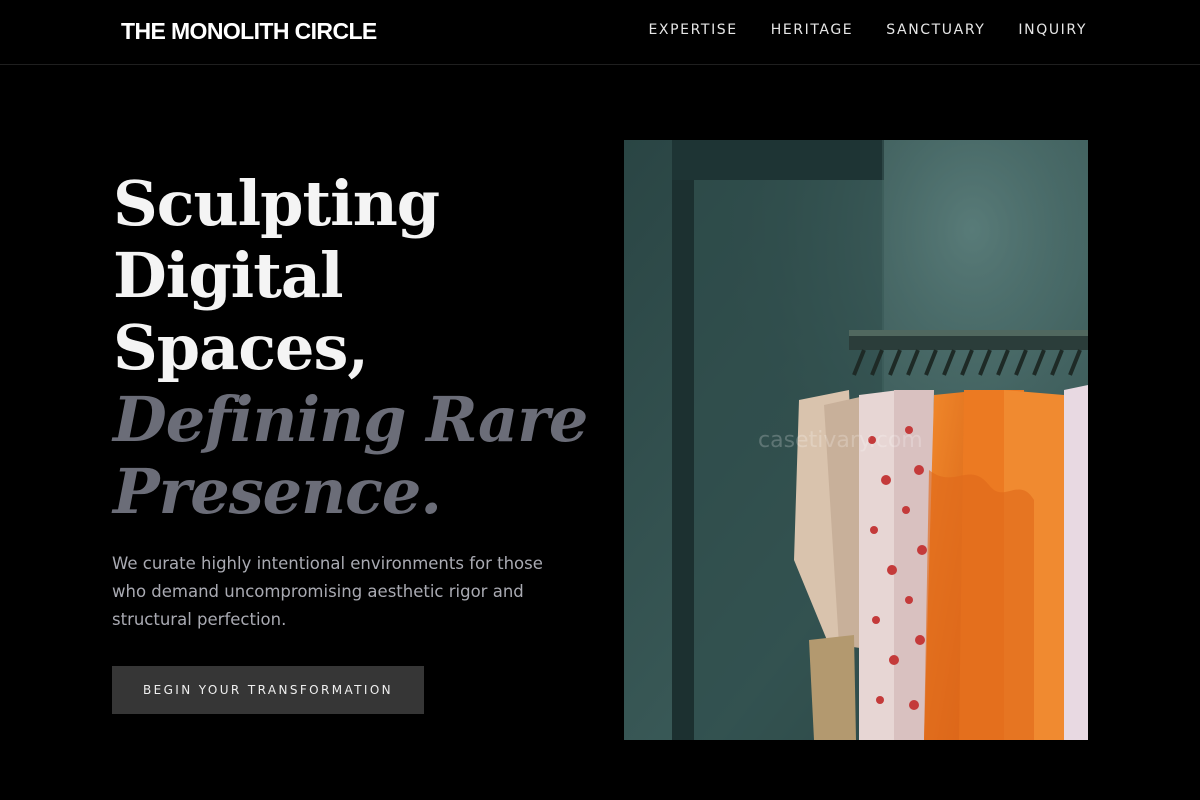 The image size is (1200, 800). Describe the element at coordinates (276, 203) in the screenshot. I see `hero-heading-line: Sculpting` at that location.